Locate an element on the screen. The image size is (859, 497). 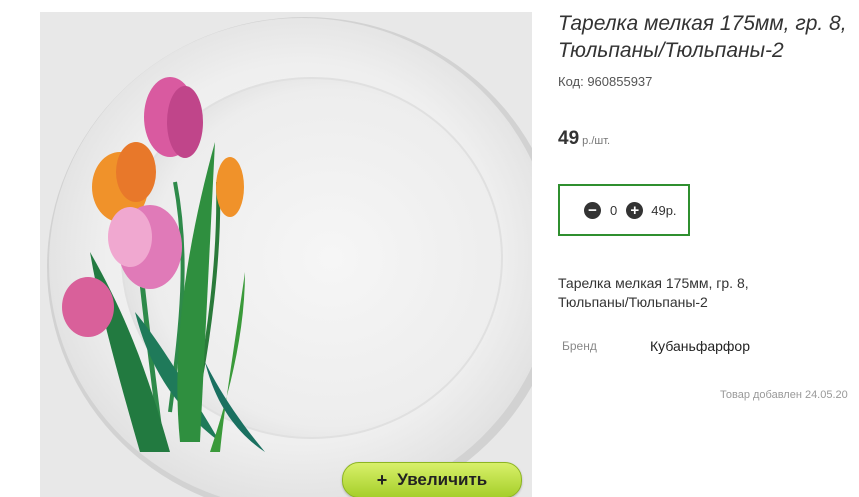
product-price: 49 р./шт. is located at coordinates (584, 139).